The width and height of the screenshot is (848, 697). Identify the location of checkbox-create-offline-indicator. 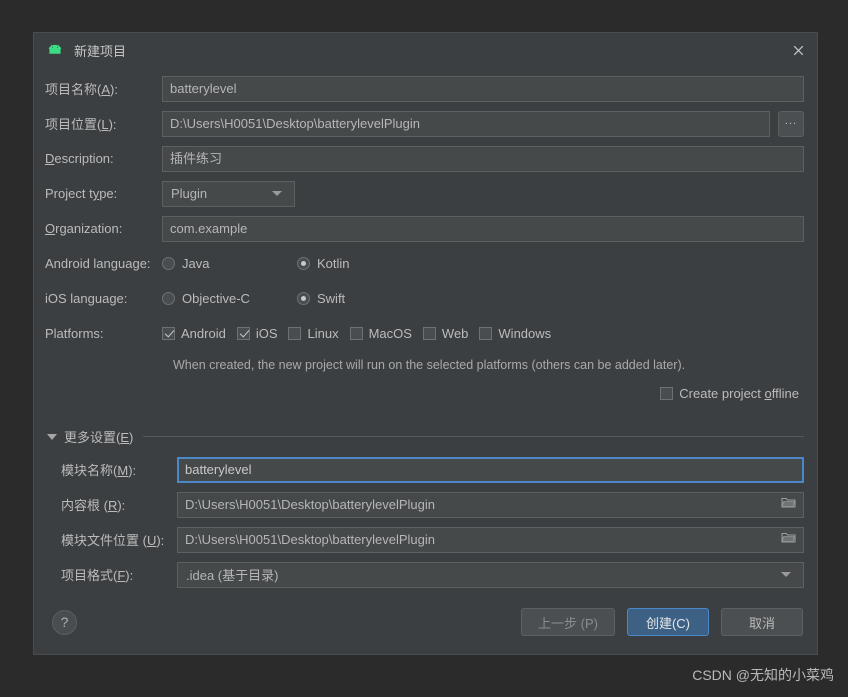
(667, 393).